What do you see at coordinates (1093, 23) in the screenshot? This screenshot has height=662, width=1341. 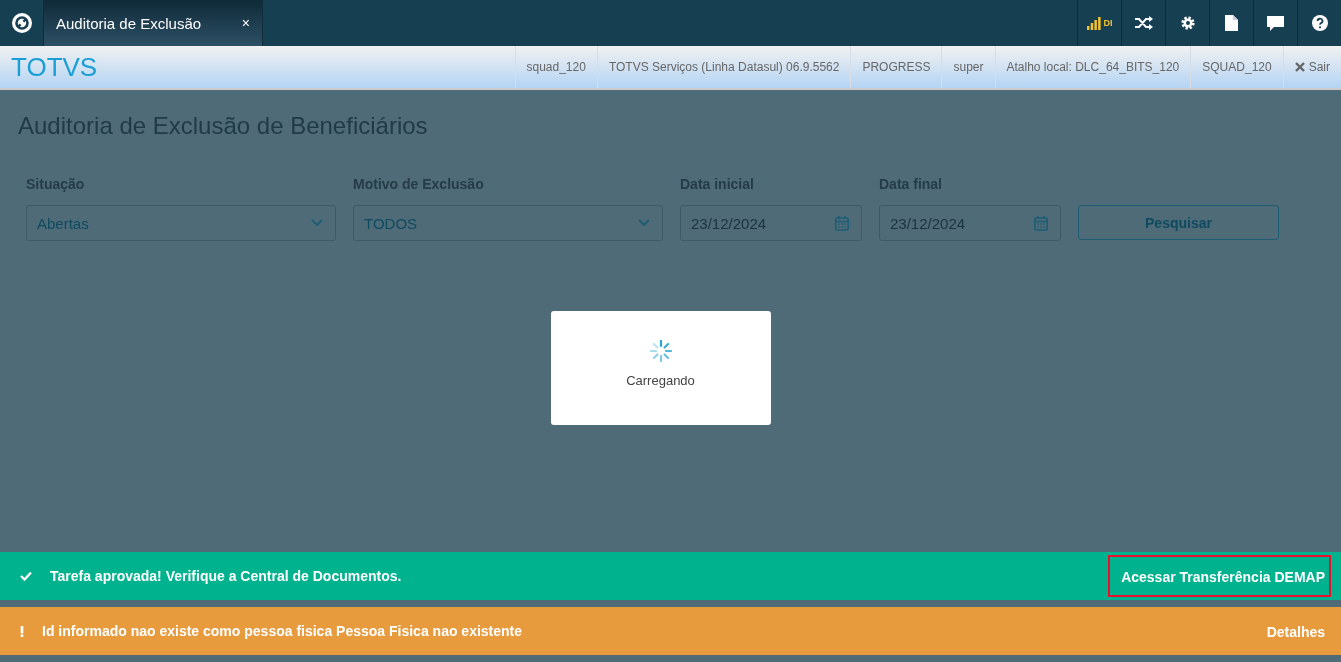 I see `signal-icon` at bounding box center [1093, 23].